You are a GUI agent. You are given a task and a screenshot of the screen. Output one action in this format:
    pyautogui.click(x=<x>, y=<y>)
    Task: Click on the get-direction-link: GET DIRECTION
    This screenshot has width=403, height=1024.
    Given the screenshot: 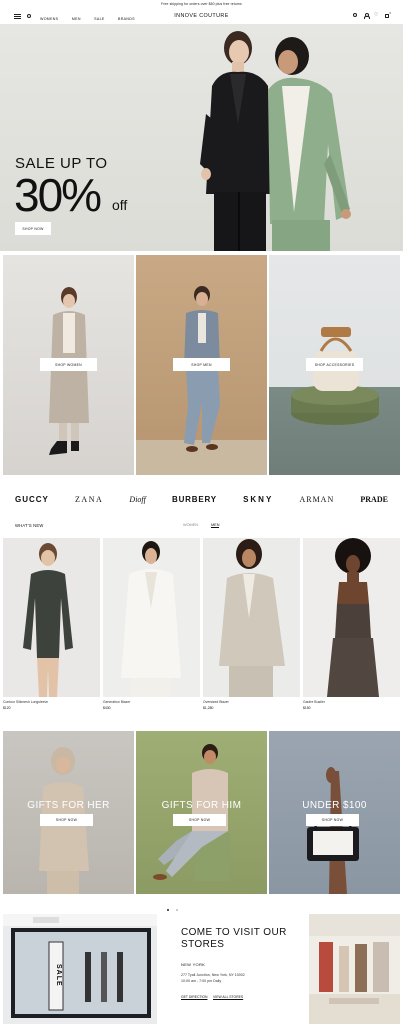 What is the action you would take?
    pyautogui.click(x=194, y=997)
    